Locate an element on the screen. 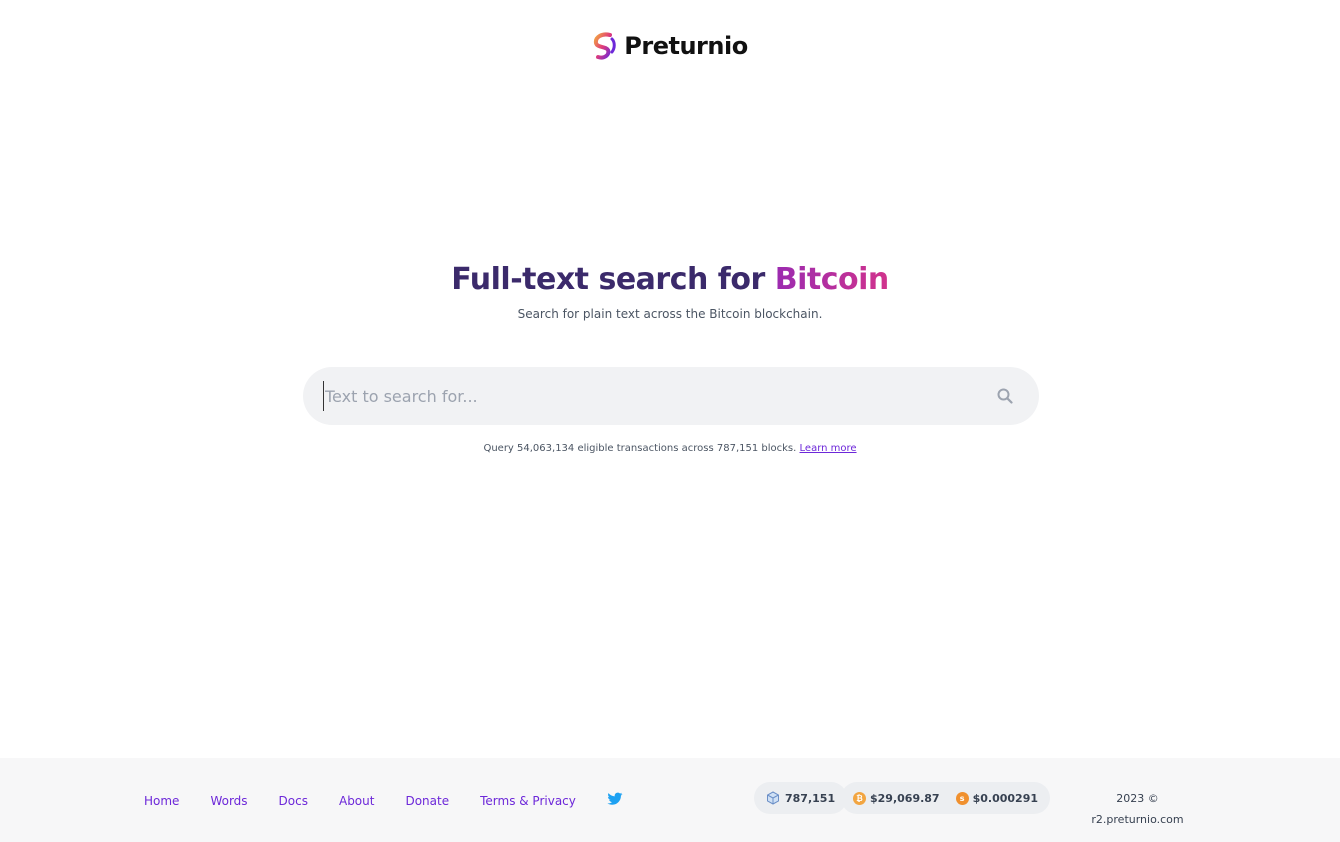 The height and width of the screenshot is (842, 1340). footer-link-donate: Donate is located at coordinates (427, 801).